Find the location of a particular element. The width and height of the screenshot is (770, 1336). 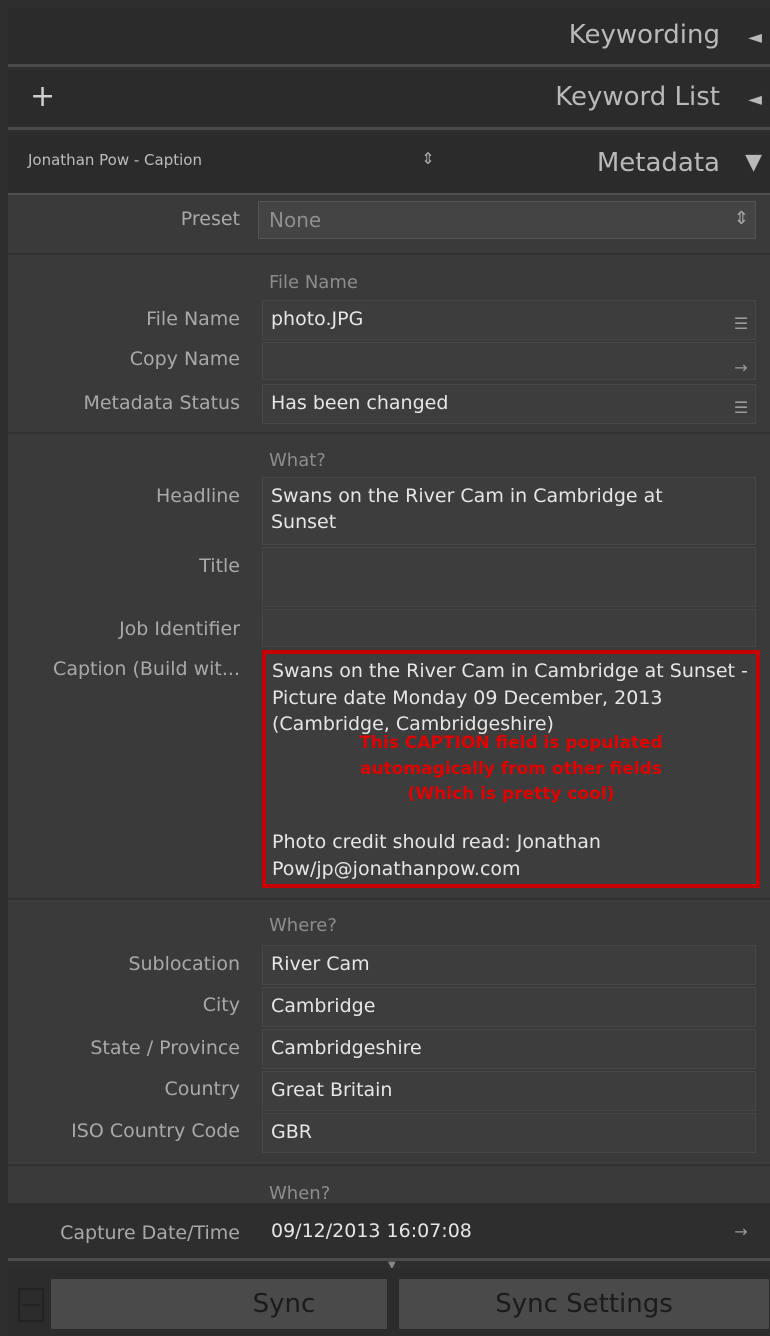

metadata-status-label: Metadata Status is located at coordinates (161, 403).